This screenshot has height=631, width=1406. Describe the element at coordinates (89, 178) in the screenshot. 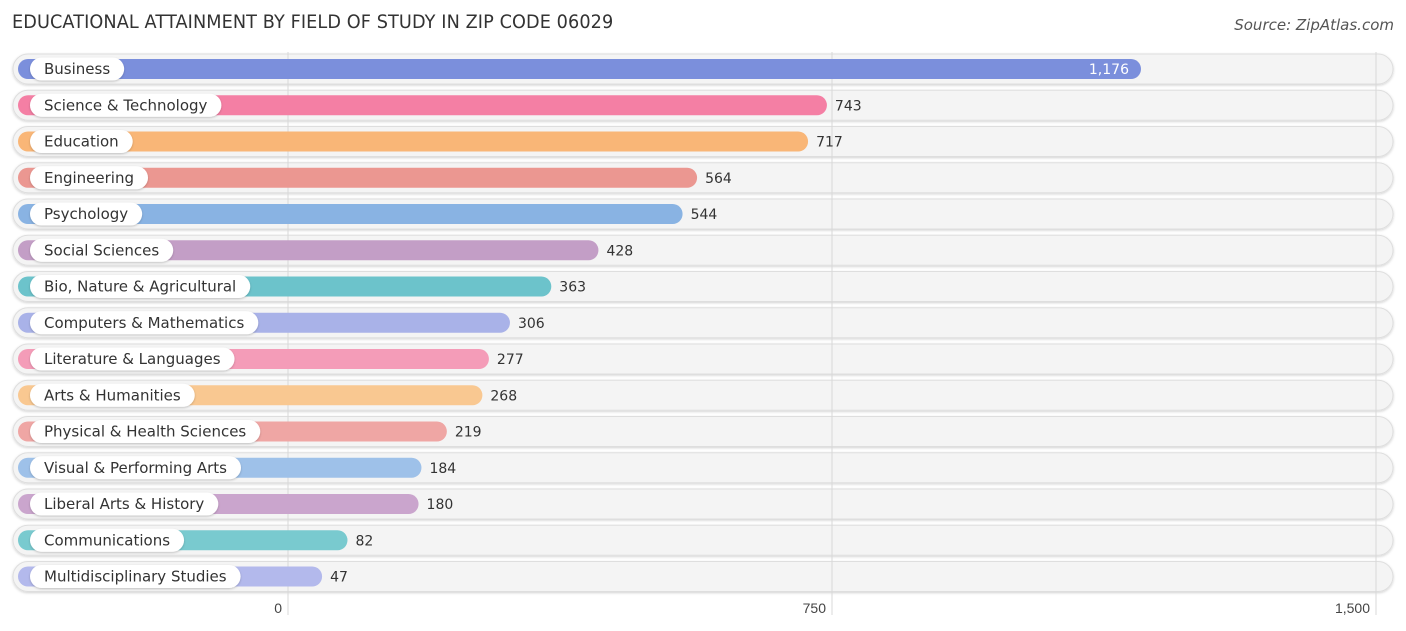

I see `category-label: Engineering` at that location.